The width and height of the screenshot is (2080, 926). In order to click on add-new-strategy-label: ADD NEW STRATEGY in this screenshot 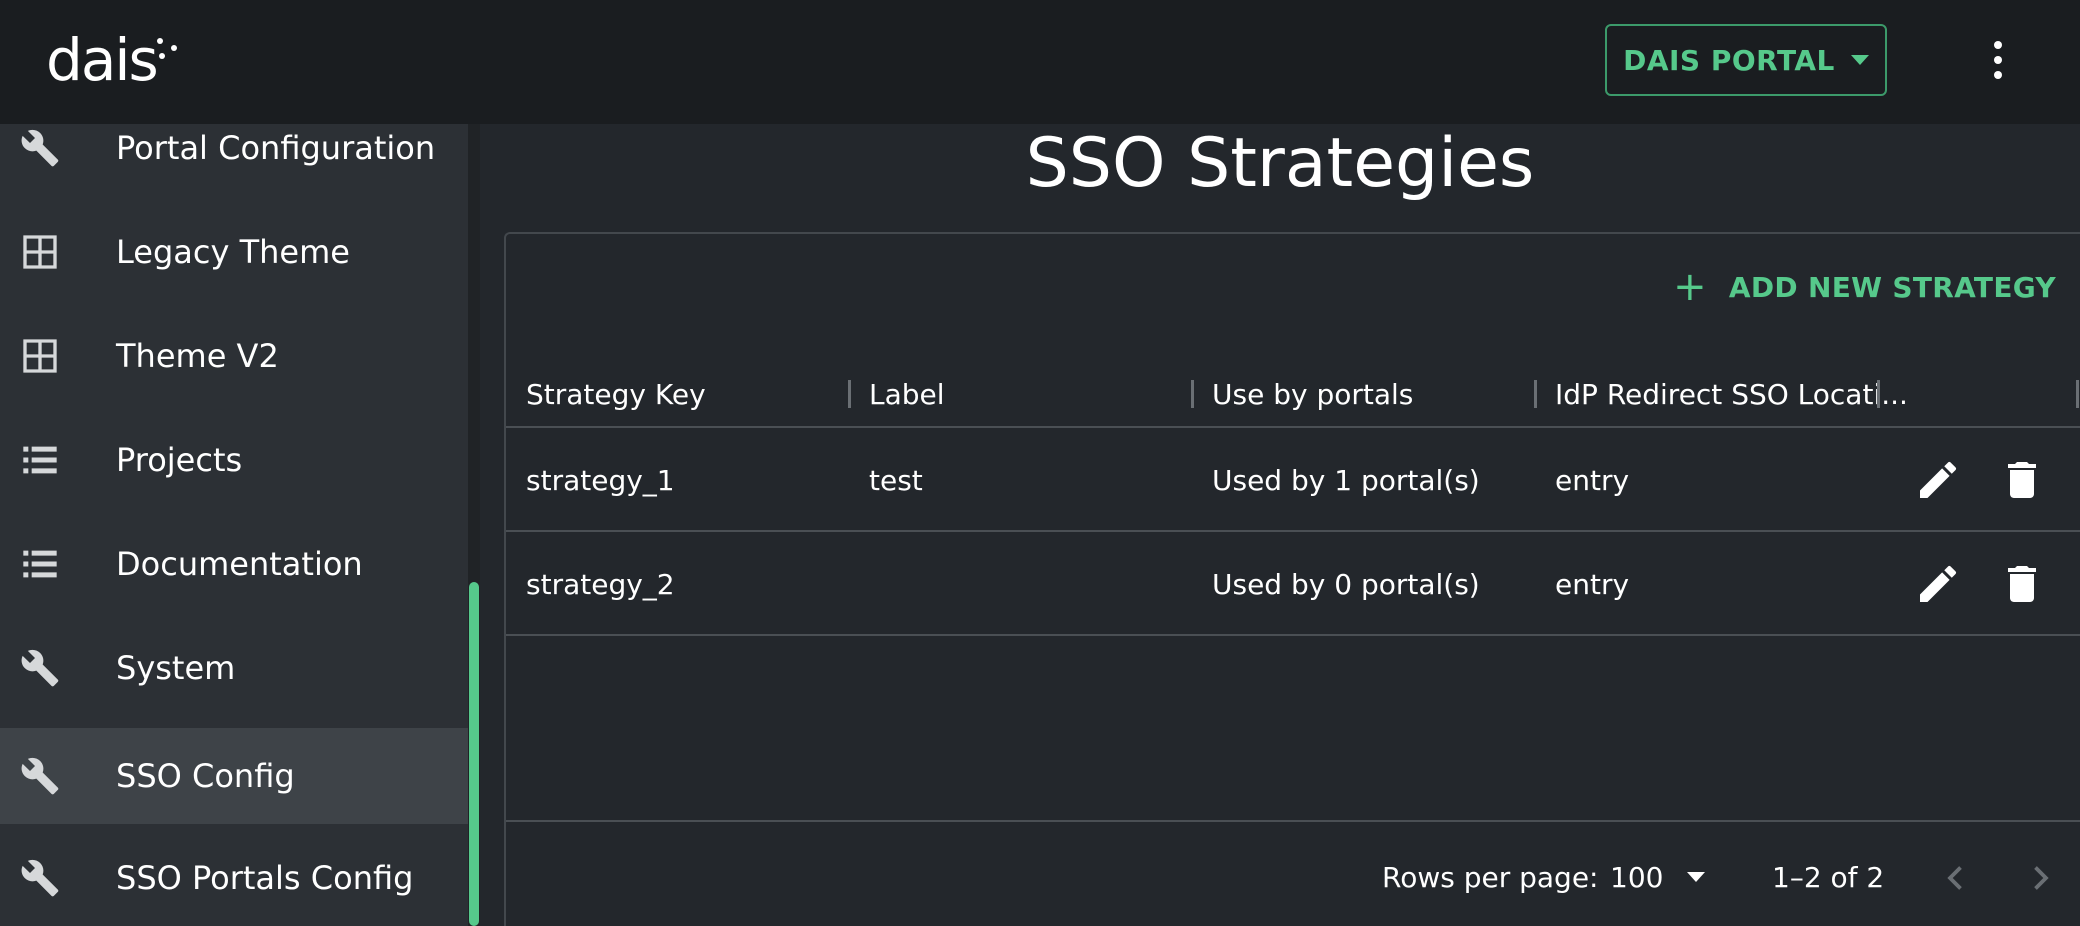, I will do `click(1892, 287)`.